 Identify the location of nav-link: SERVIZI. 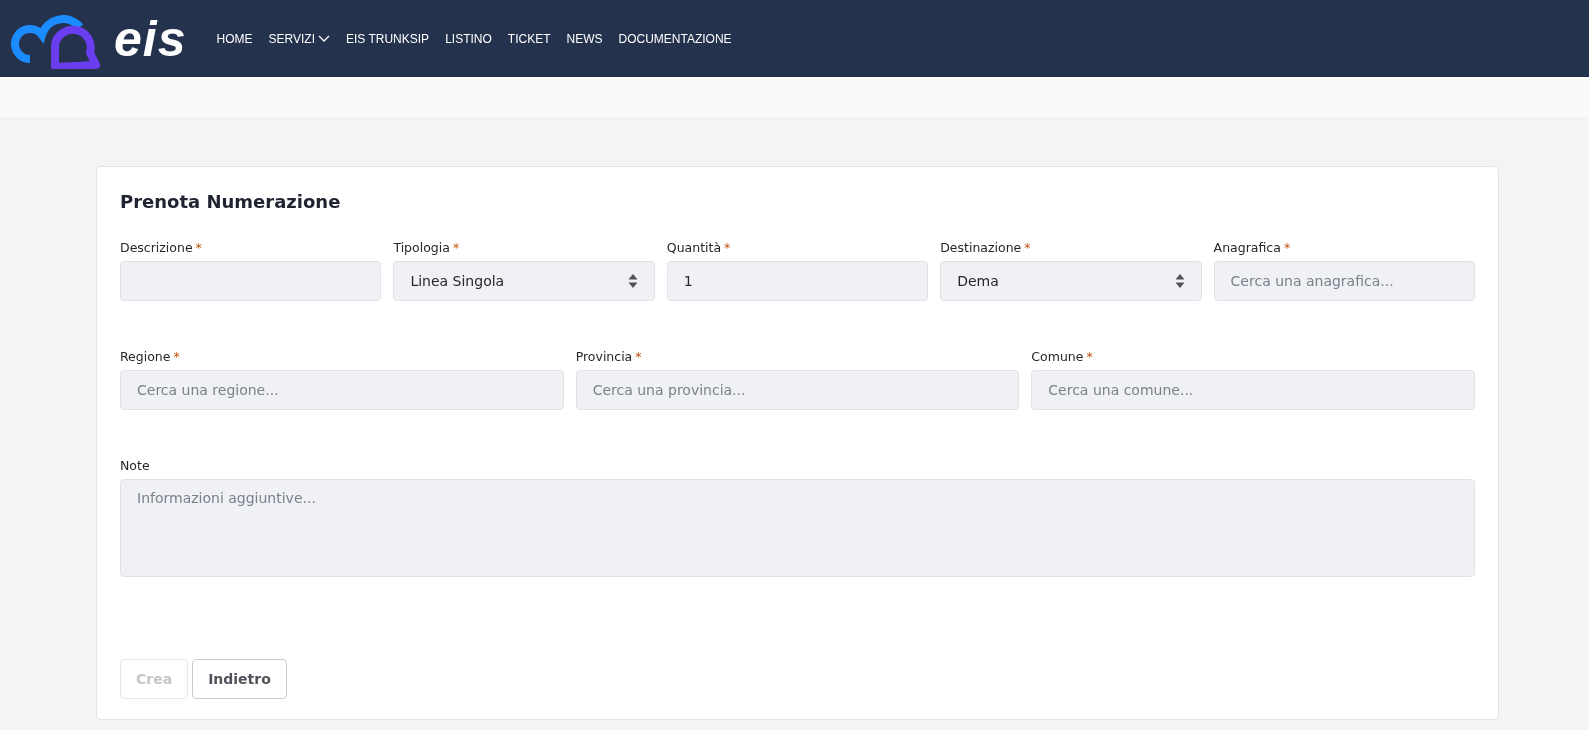
(299, 38).